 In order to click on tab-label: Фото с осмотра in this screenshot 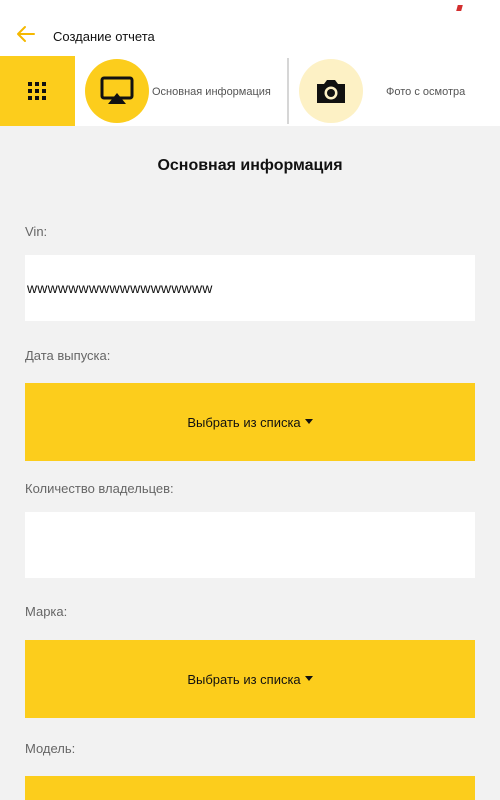, I will do `click(426, 92)`.